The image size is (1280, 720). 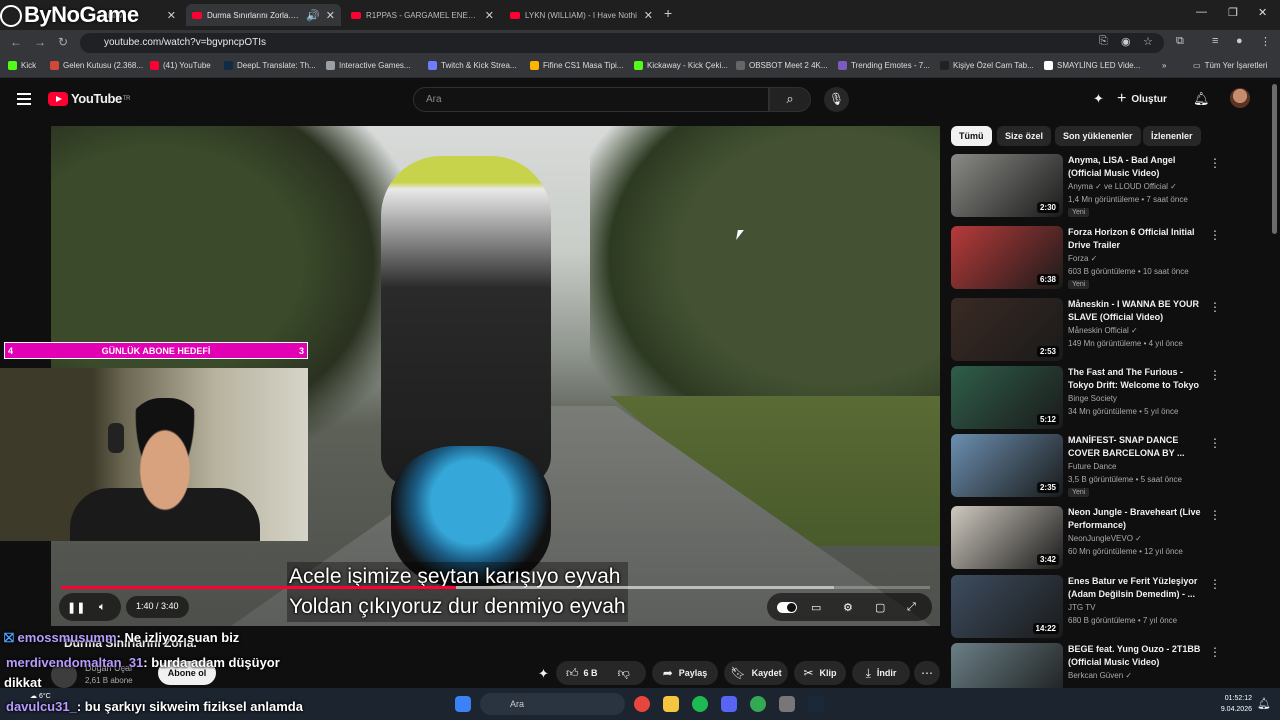 I want to click on recommendation-channel: NeonJungleVEVO ✓, so click(x=1105, y=538).